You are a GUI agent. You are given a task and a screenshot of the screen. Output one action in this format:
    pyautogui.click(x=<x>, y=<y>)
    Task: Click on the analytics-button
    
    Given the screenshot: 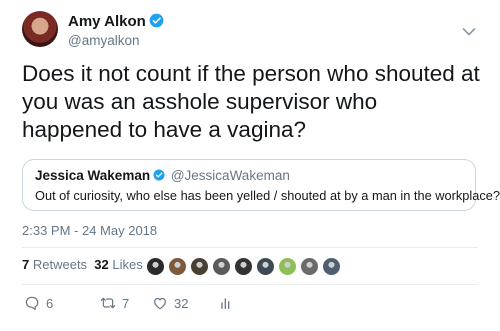 What is the action you would take?
    pyautogui.click(x=226, y=303)
    